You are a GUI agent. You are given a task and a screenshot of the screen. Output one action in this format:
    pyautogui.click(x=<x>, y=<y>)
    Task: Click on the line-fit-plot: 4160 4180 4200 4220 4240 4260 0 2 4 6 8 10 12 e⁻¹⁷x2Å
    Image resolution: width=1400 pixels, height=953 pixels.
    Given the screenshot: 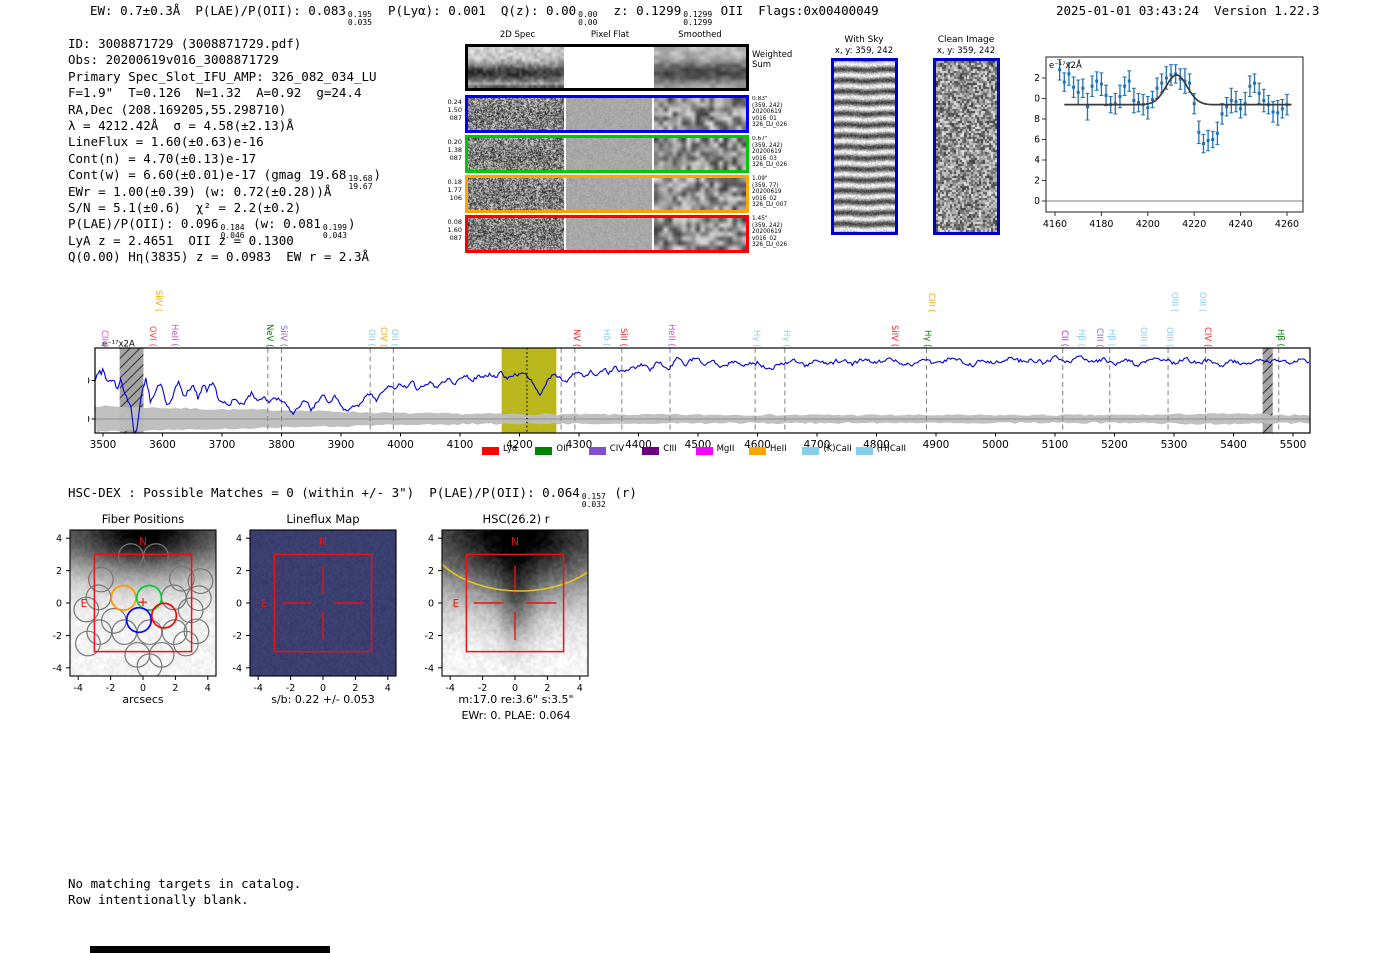 What is the action you would take?
    pyautogui.click(x=1169, y=143)
    